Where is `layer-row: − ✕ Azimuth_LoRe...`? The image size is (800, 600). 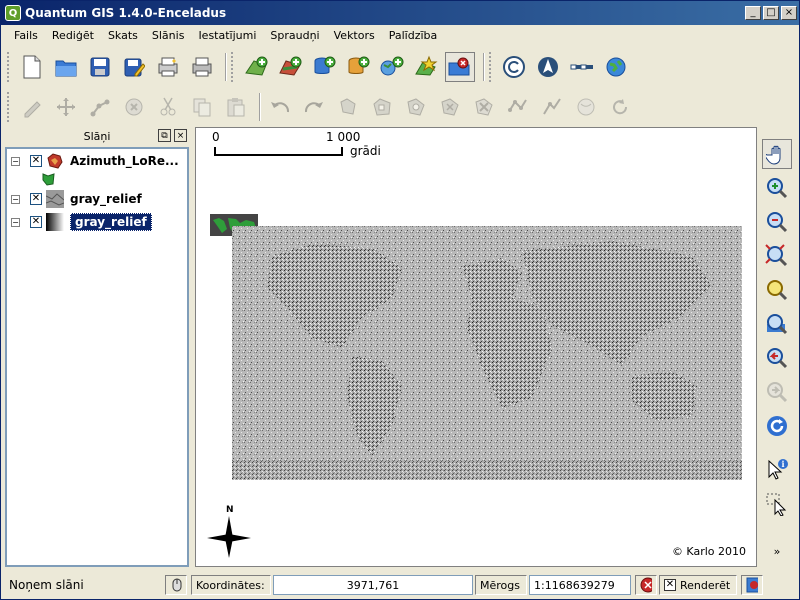
layer-row: − ✕ Azimuth_LoRe... is located at coordinates (97, 161).